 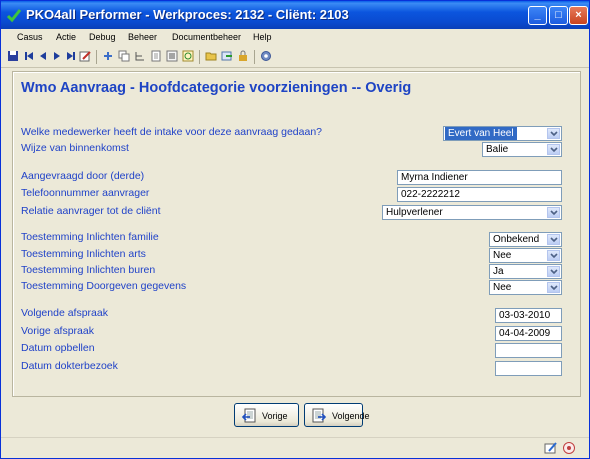 What do you see at coordinates (85, 56) in the screenshot?
I see `edit-icon` at bounding box center [85, 56].